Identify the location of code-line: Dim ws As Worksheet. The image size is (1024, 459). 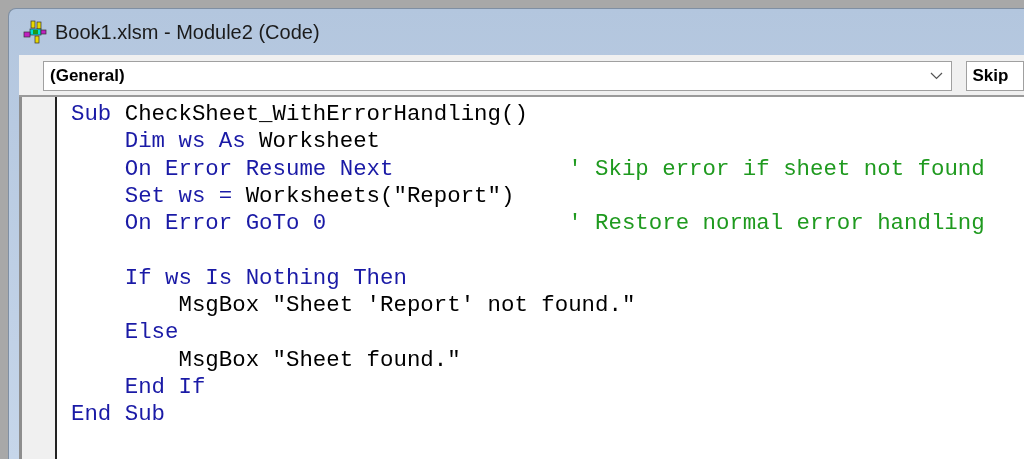
(252, 142).